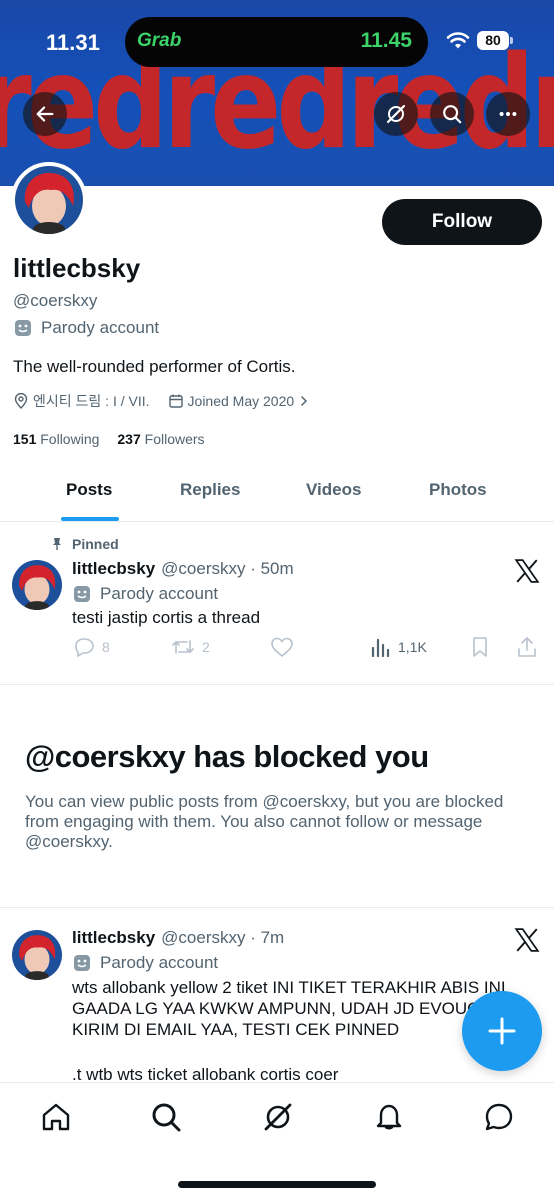 The height and width of the screenshot is (1200, 554). I want to click on share-icon, so click(527, 647).